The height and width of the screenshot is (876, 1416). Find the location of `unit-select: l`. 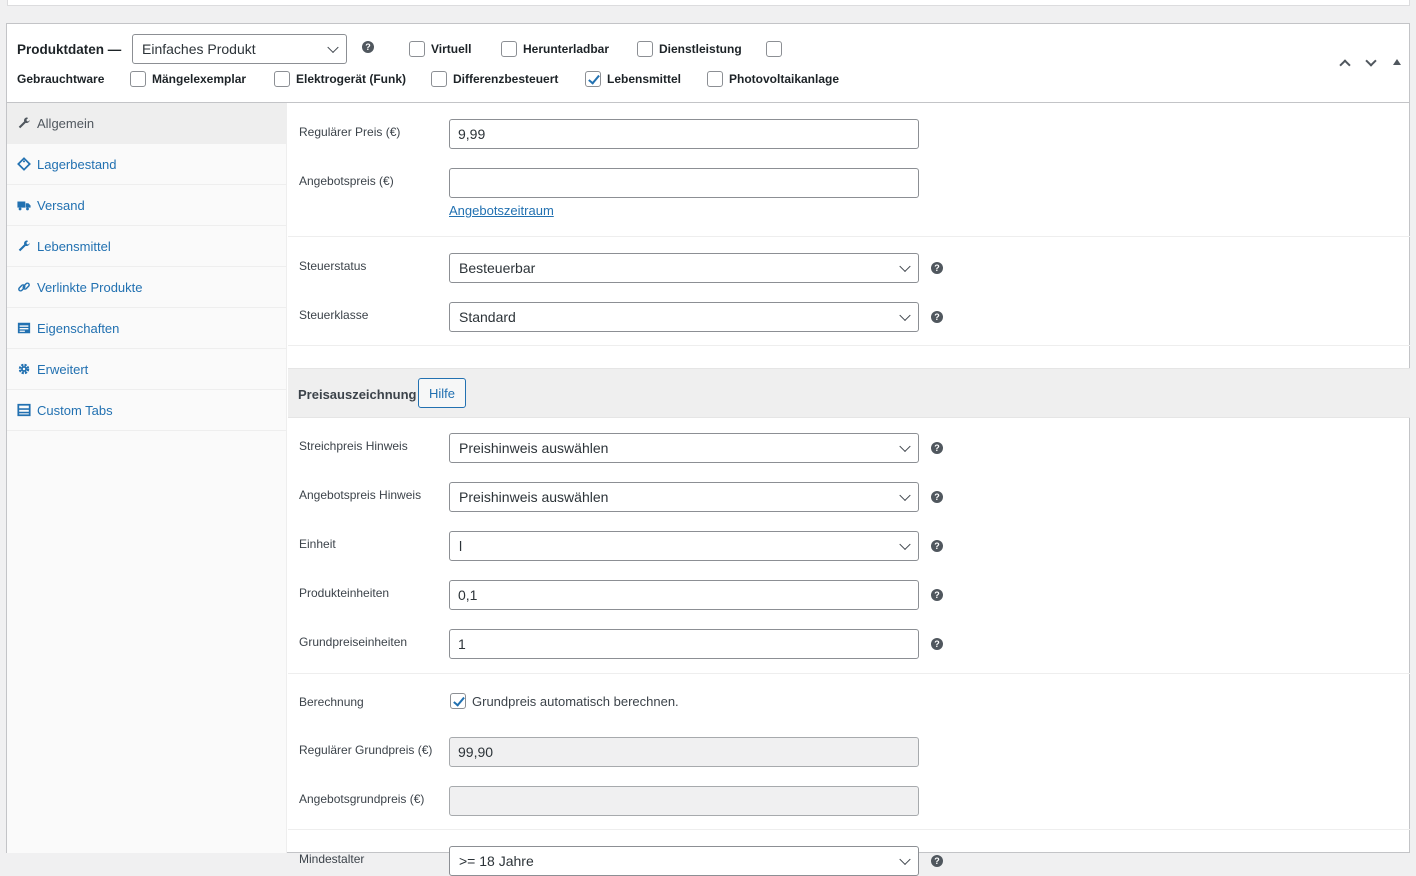

unit-select: l is located at coordinates (684, 546).